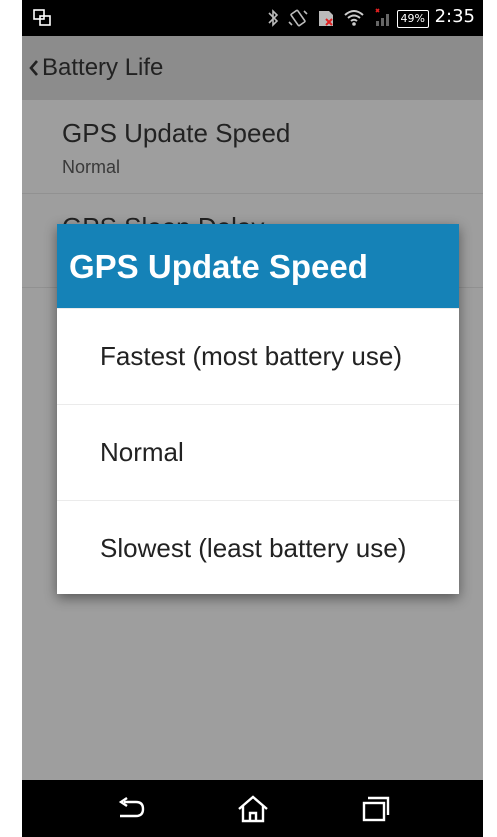  What do you see at coordinates (375, 809) in the screenshot?
I see `recents-icon` at bounding box center [375, 809].